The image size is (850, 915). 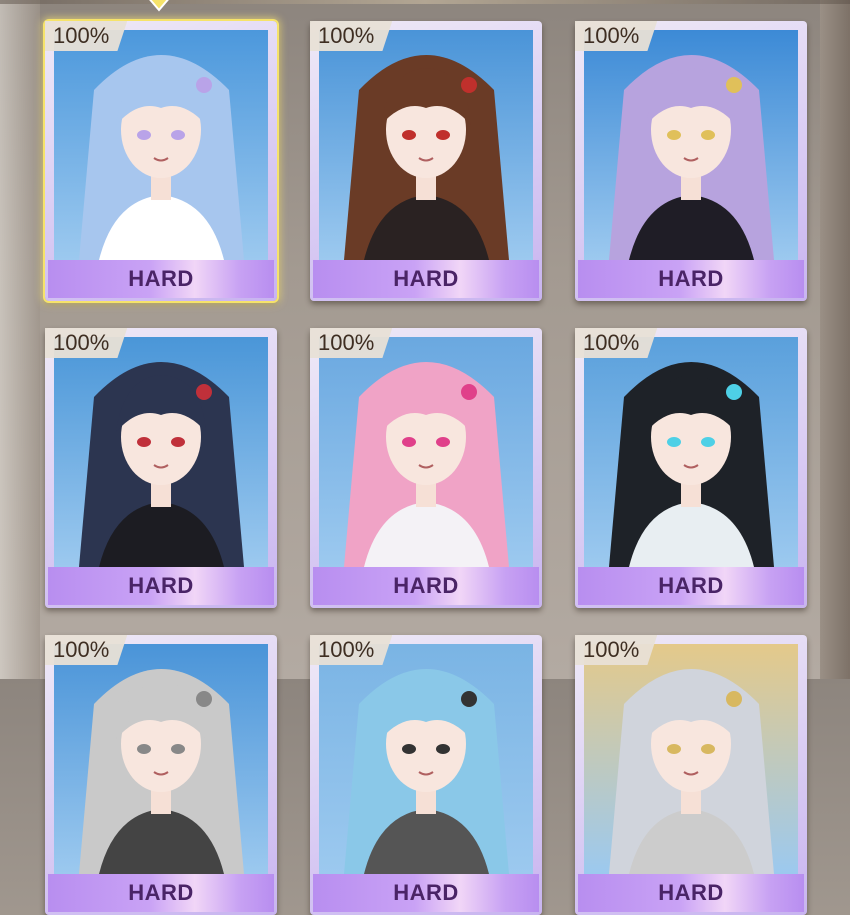 What do you see at coordinates (159, 6) in the screenshot?
I see `selected-marker-icon` at bounding box center [159, 6].